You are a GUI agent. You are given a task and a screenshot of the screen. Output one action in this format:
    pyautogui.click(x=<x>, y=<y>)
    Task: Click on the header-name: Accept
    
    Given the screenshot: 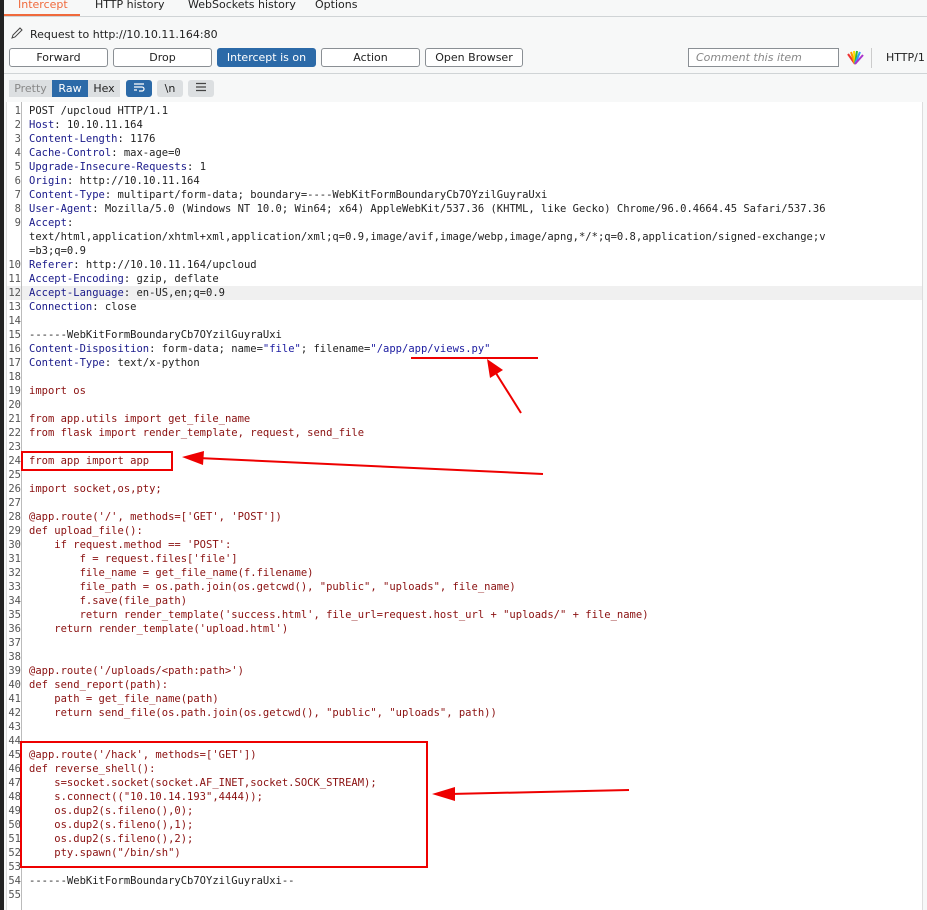 What is the action you would take?
    pyautogui.click(x=48, y=223)
    